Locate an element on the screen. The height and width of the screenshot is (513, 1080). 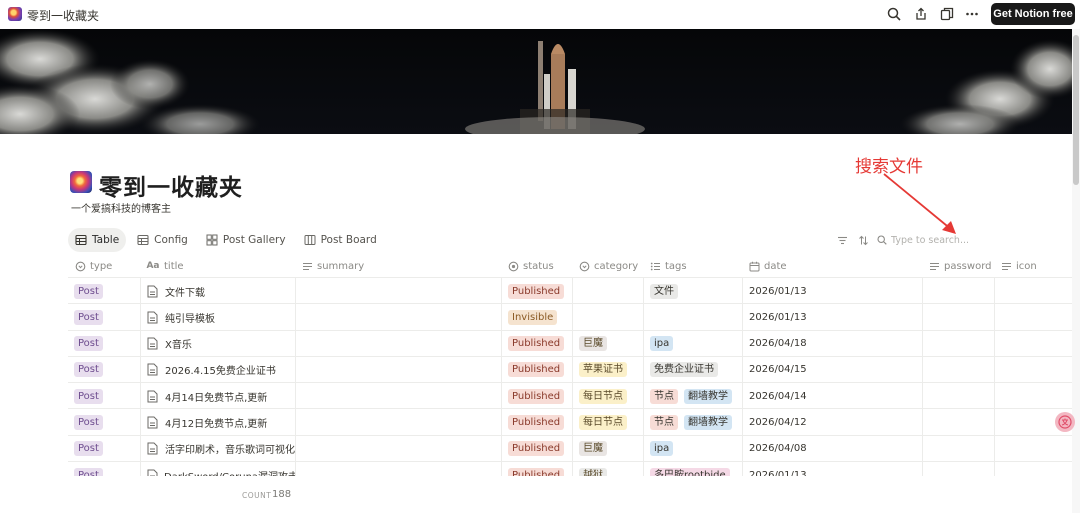
column-header-status: status is located at coordinates (536, 266).